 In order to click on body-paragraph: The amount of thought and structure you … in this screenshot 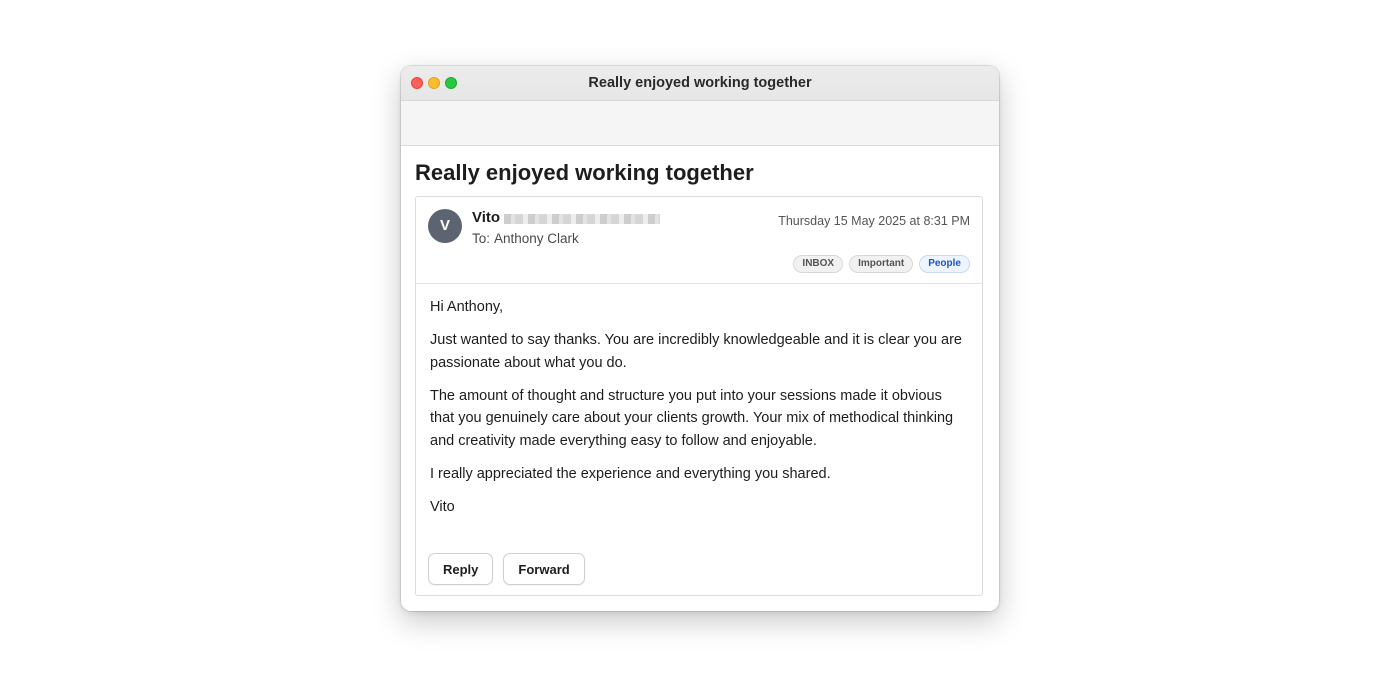, I will do `click(692, 418)`.